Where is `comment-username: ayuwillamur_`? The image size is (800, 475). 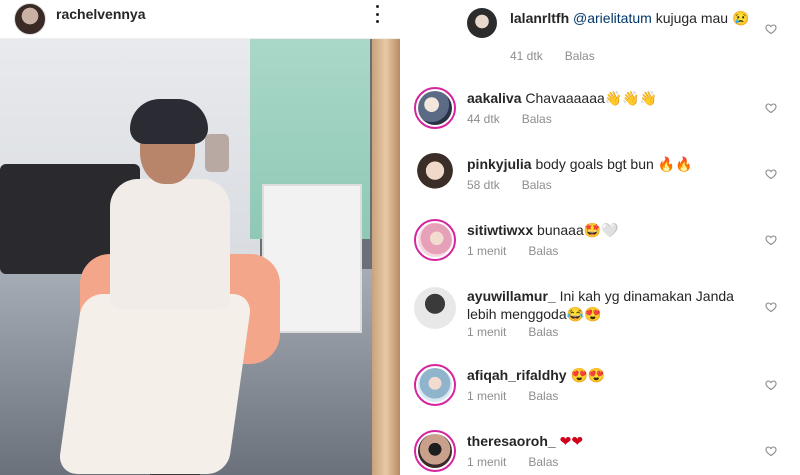 comment-username: ayuwillamur_ is located at coordinates (511, 296).